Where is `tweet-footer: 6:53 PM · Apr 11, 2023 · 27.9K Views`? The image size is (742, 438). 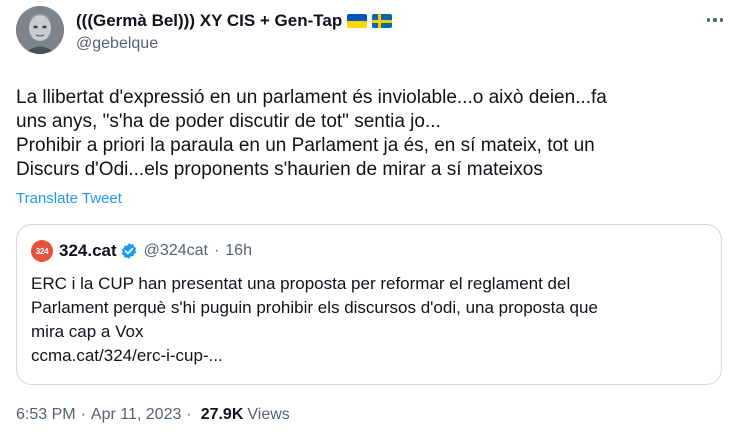 tweet-footer: 6:53 PM · Apr 11, 2023 · 27.9K Views is located at coordinates (153, 415).